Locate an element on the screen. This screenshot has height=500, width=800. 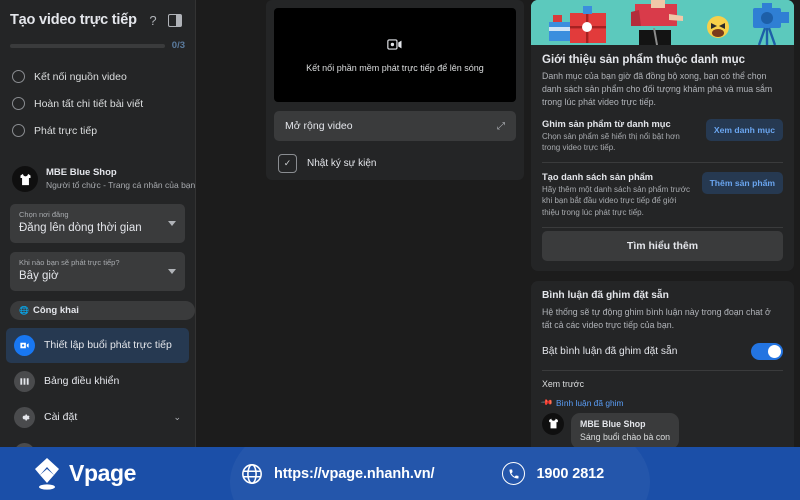
vpage-logo-icon is located at coordinates (47, 473).